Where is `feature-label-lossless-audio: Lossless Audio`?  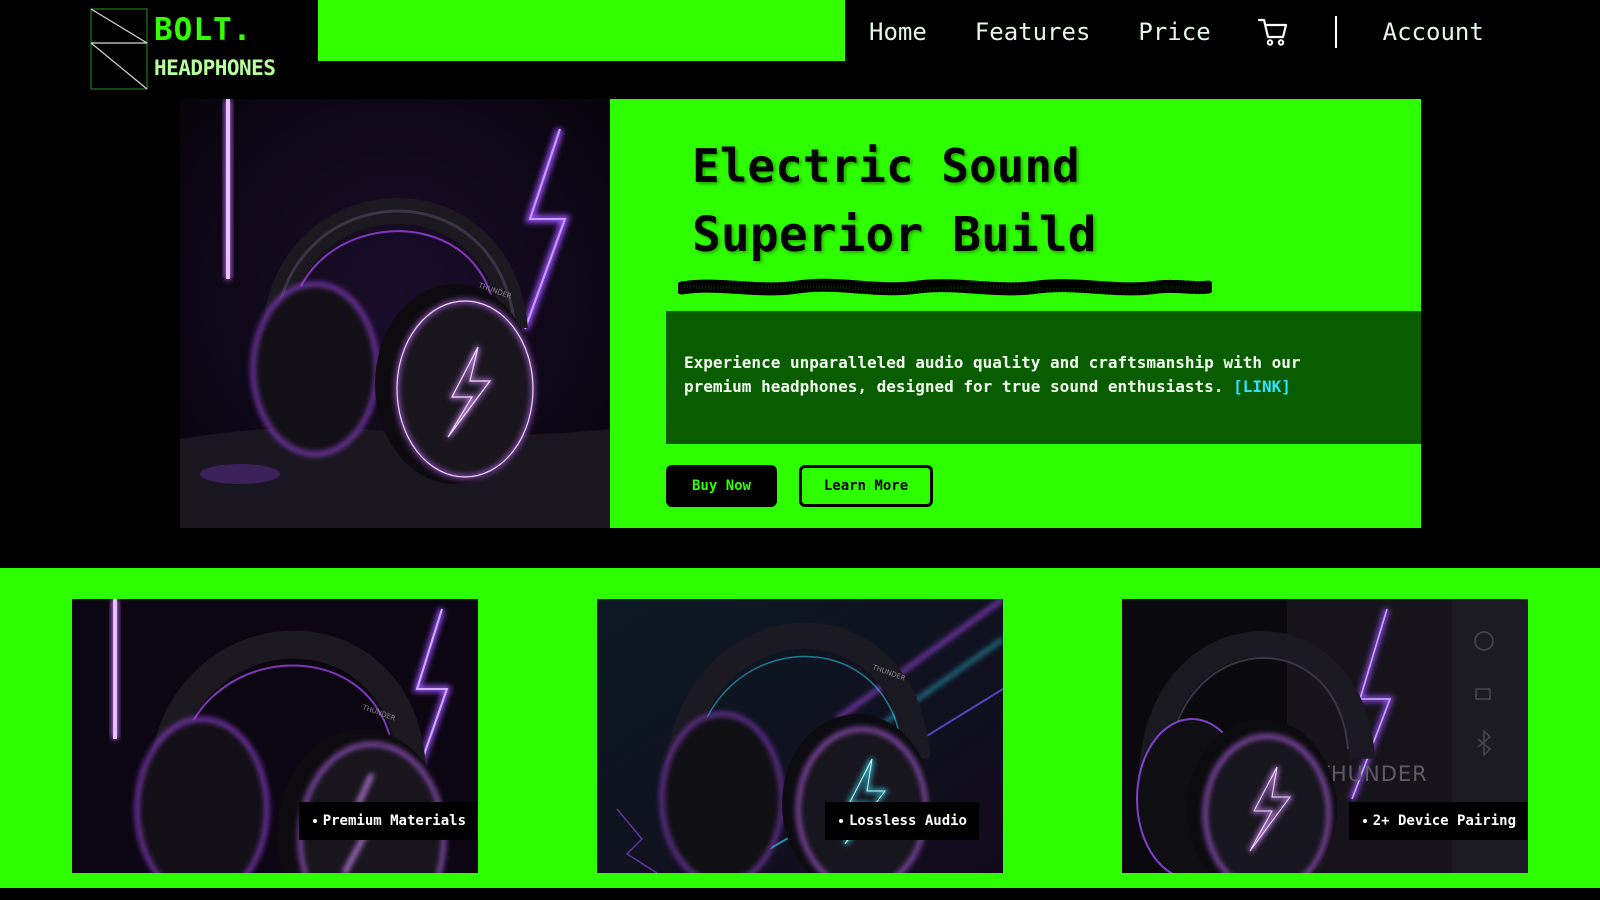 feature-label-lossless-audio: Lossless Audio is located at coordinates (901, 821).